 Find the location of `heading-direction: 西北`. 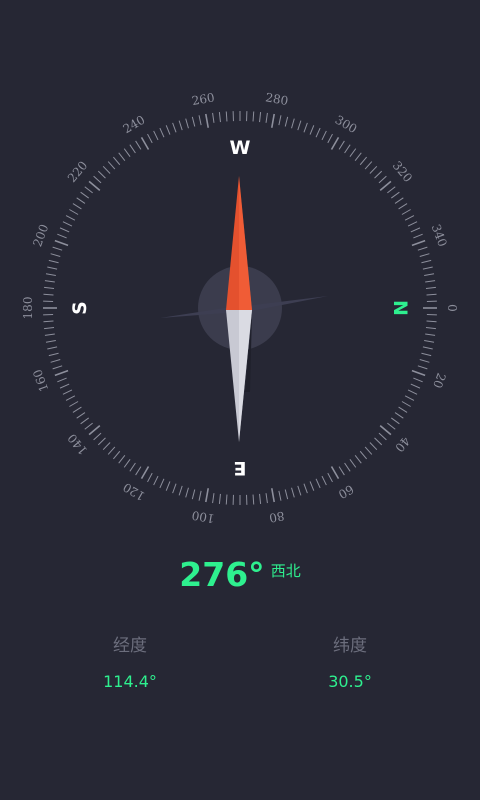

heading-direction: 西北 is located at coordinates (285, 571).